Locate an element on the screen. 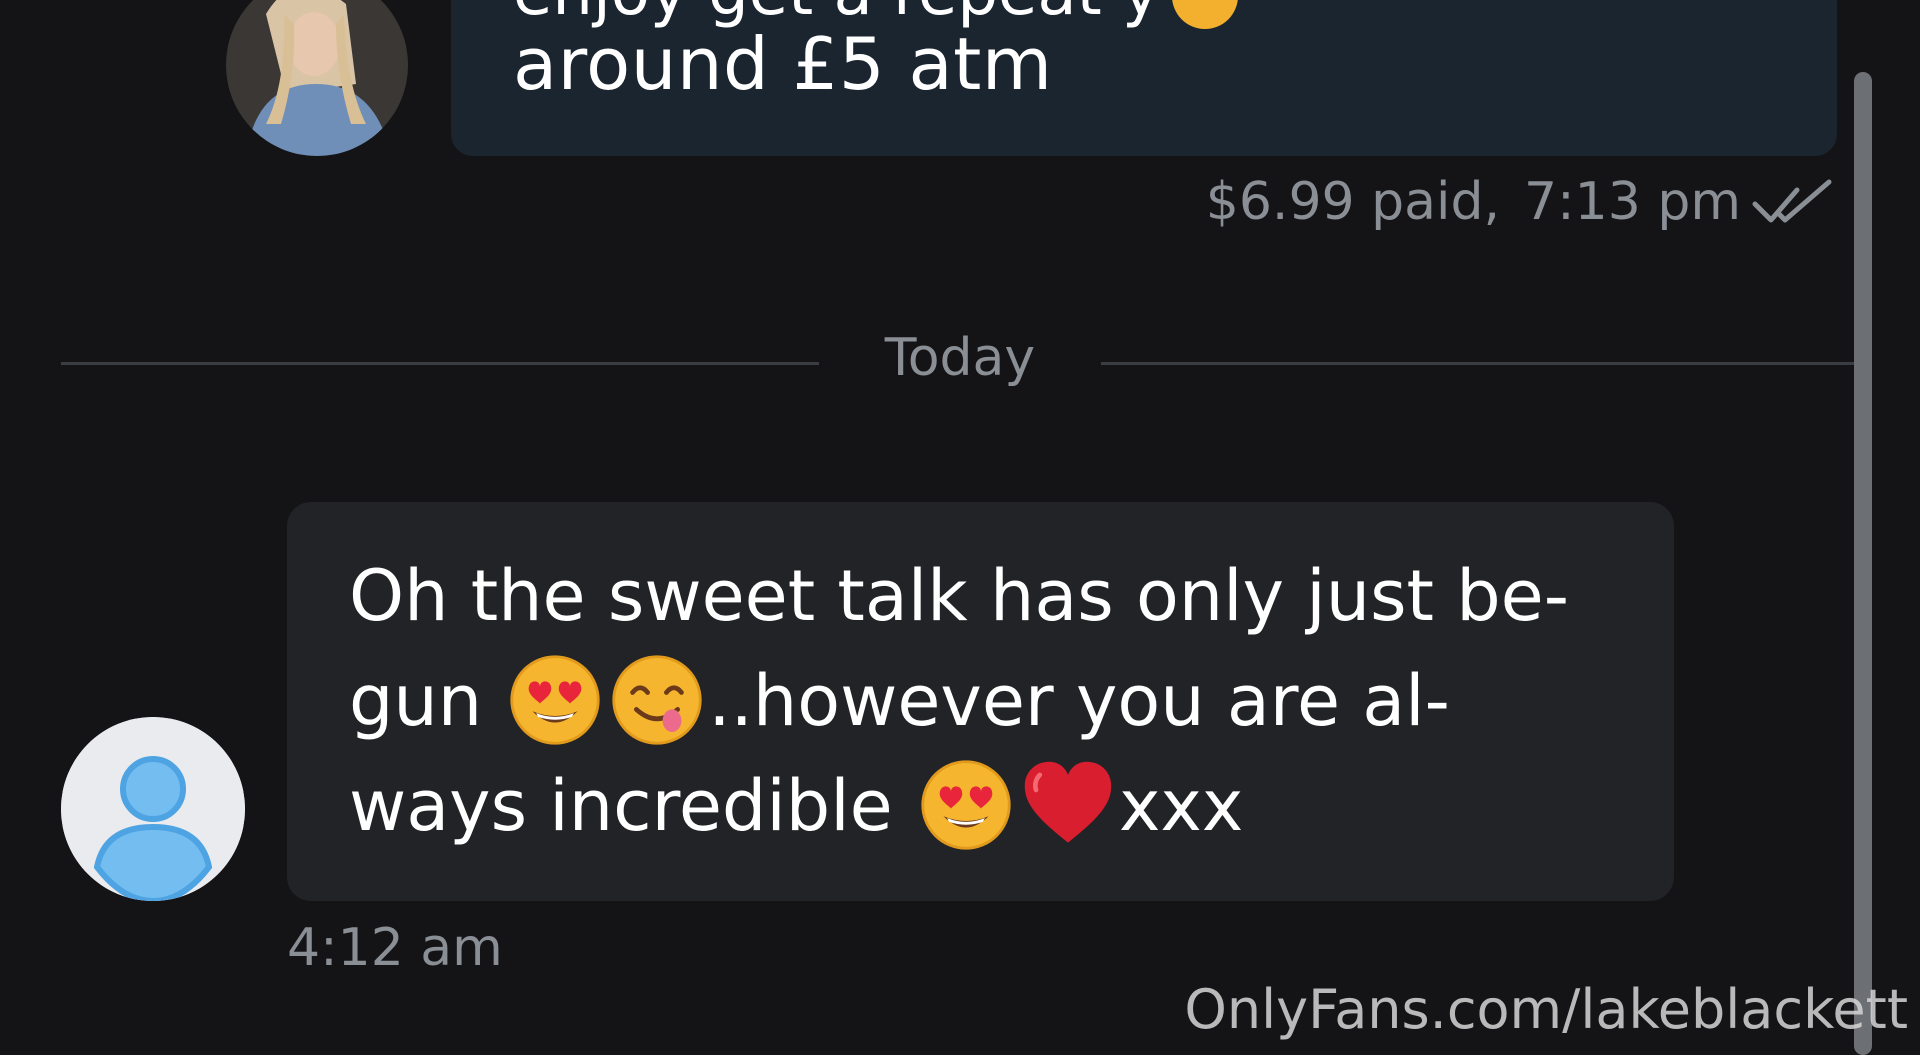 The width and height of the screenshot is (1920, 1055). received-message-line-2: gun ..however you are al- is located at coordinates (980, 701).